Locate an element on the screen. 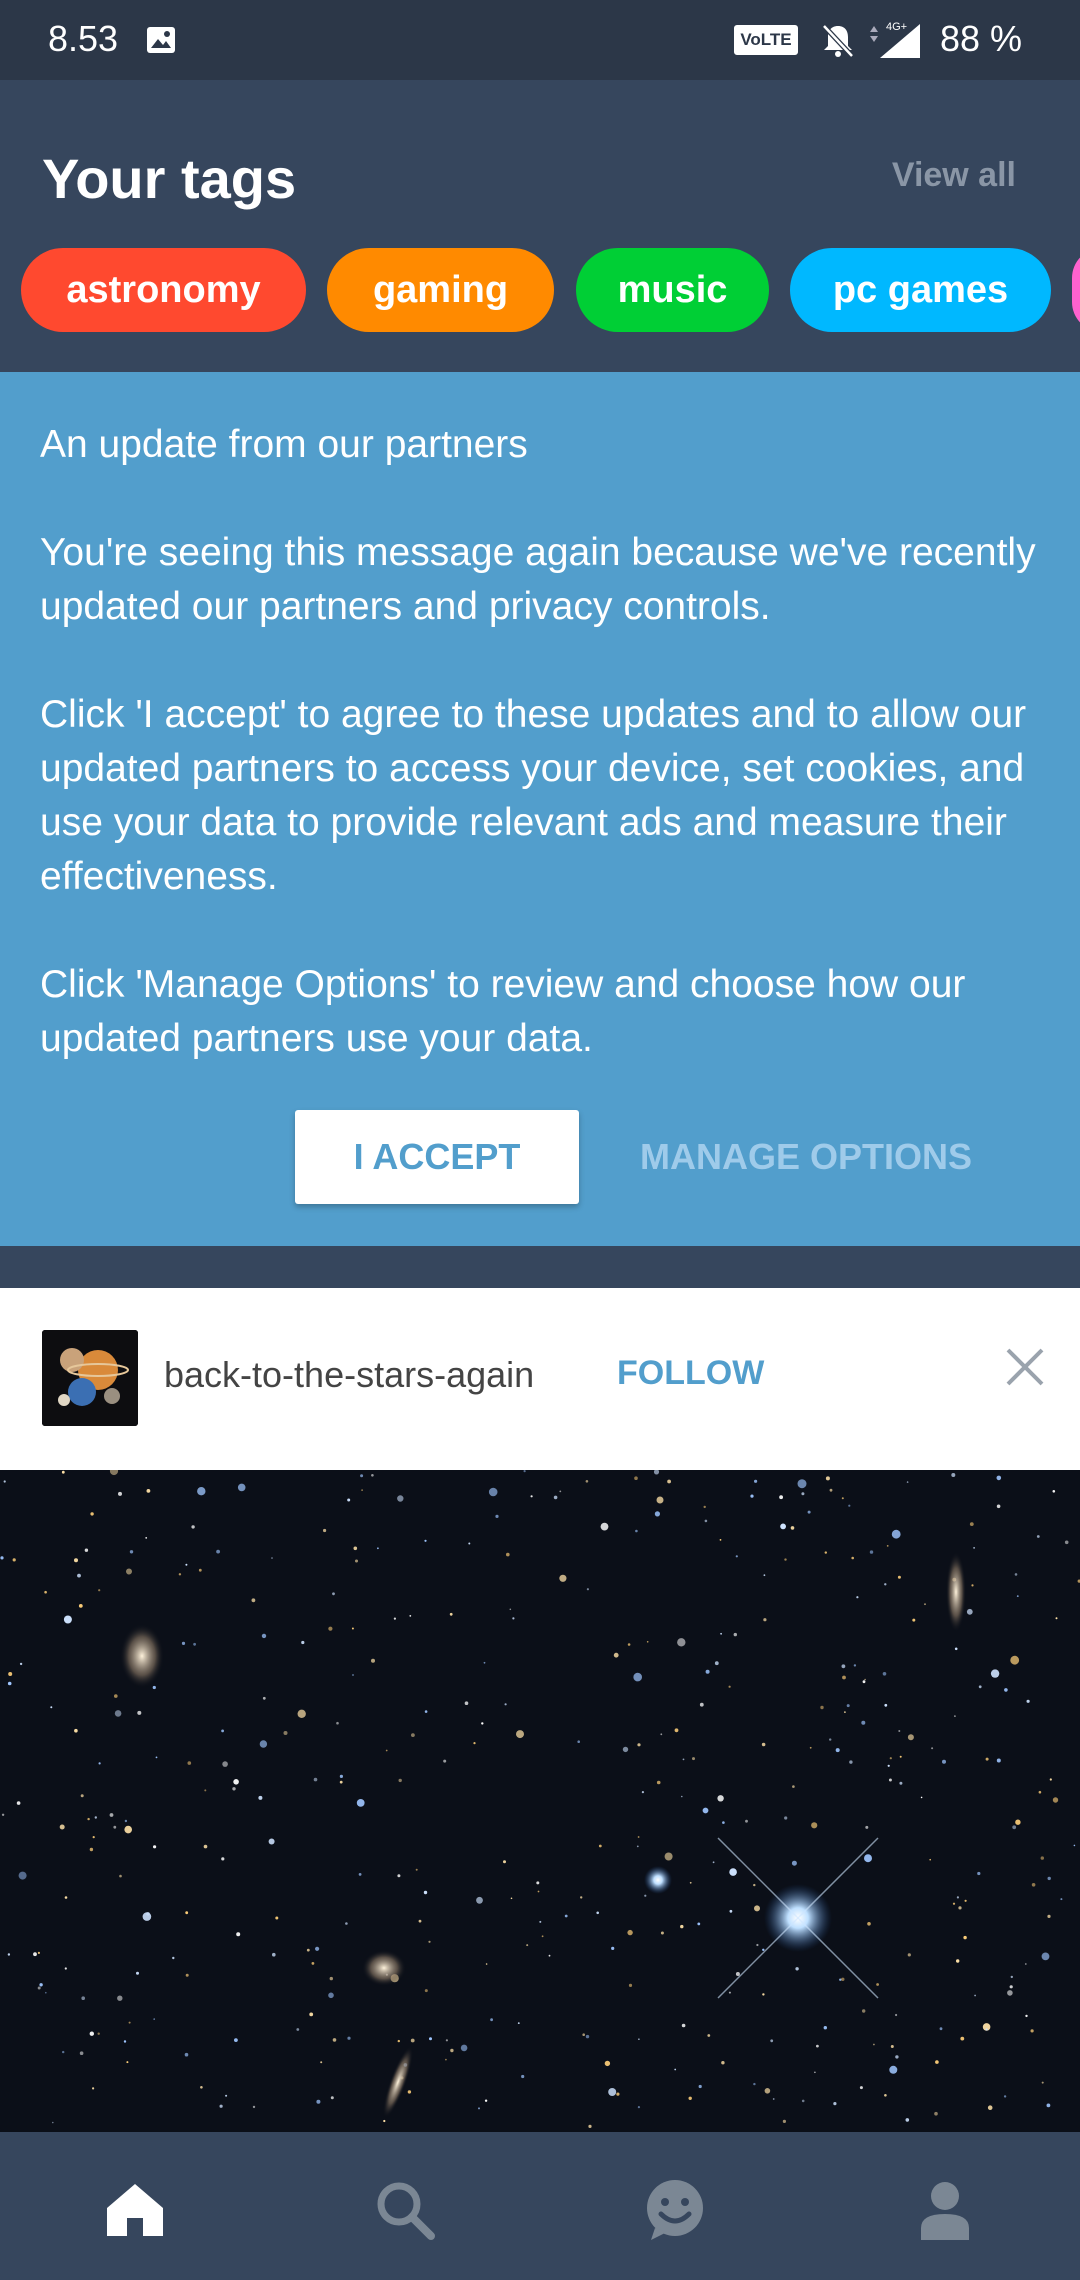  galaxy-left is located at coordinates (142, 1656).